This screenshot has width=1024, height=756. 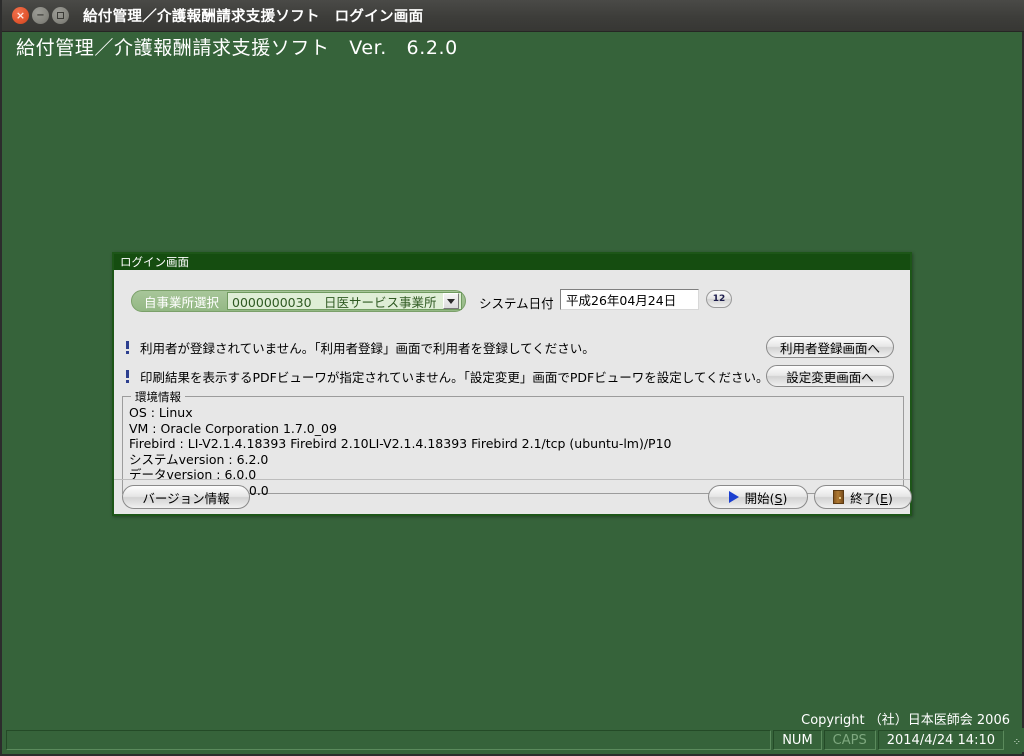 I want to click on system-date-input: 平成26年04月24日, so click(x=629, y=299).